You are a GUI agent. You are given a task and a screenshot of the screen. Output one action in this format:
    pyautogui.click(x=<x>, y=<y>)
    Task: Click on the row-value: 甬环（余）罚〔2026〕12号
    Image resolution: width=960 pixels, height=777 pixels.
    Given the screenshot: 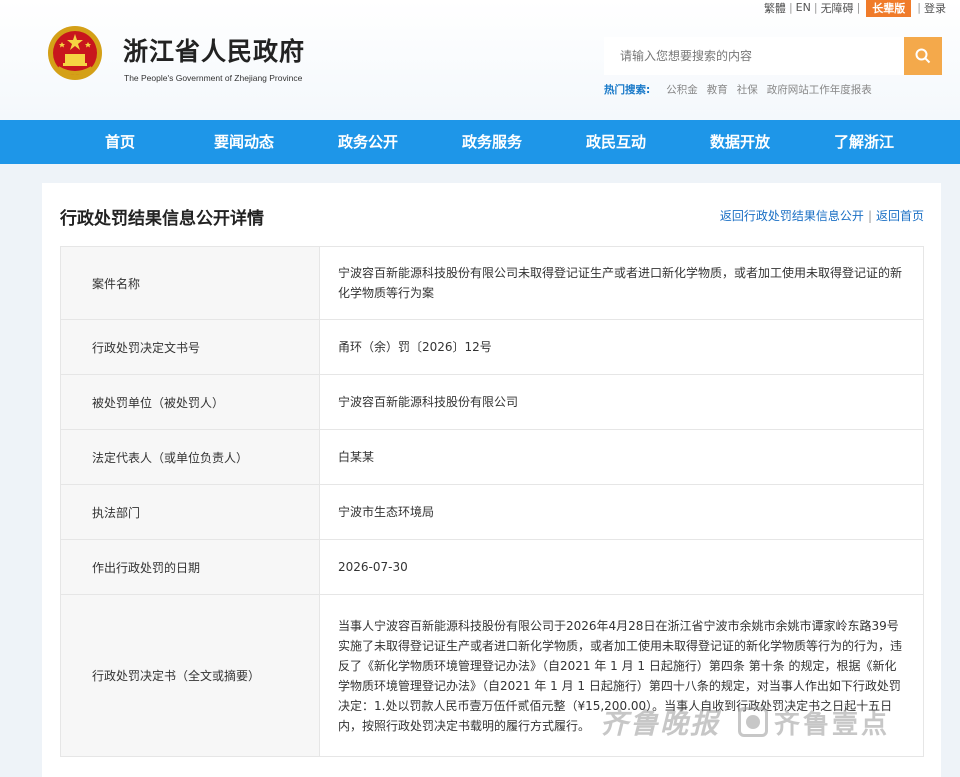 What is the action you would take?
    pyautogui.click(x=621, y=347)
    